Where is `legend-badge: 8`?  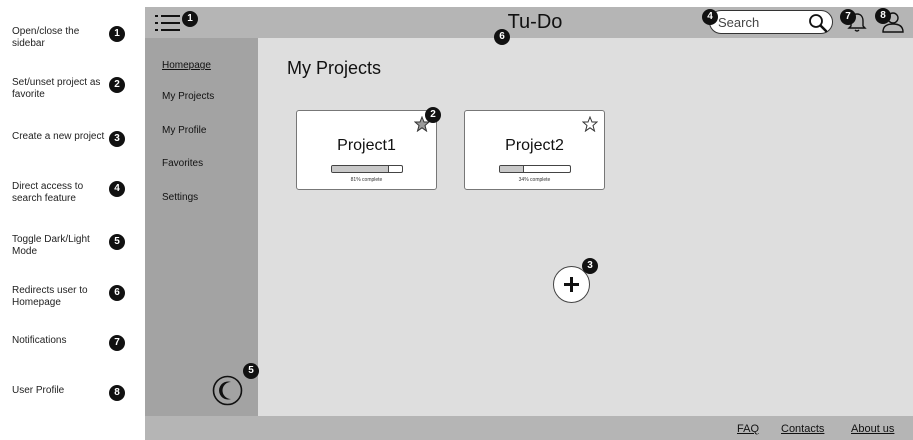 legend-badge: 8 is located at coordinates (117, 393).